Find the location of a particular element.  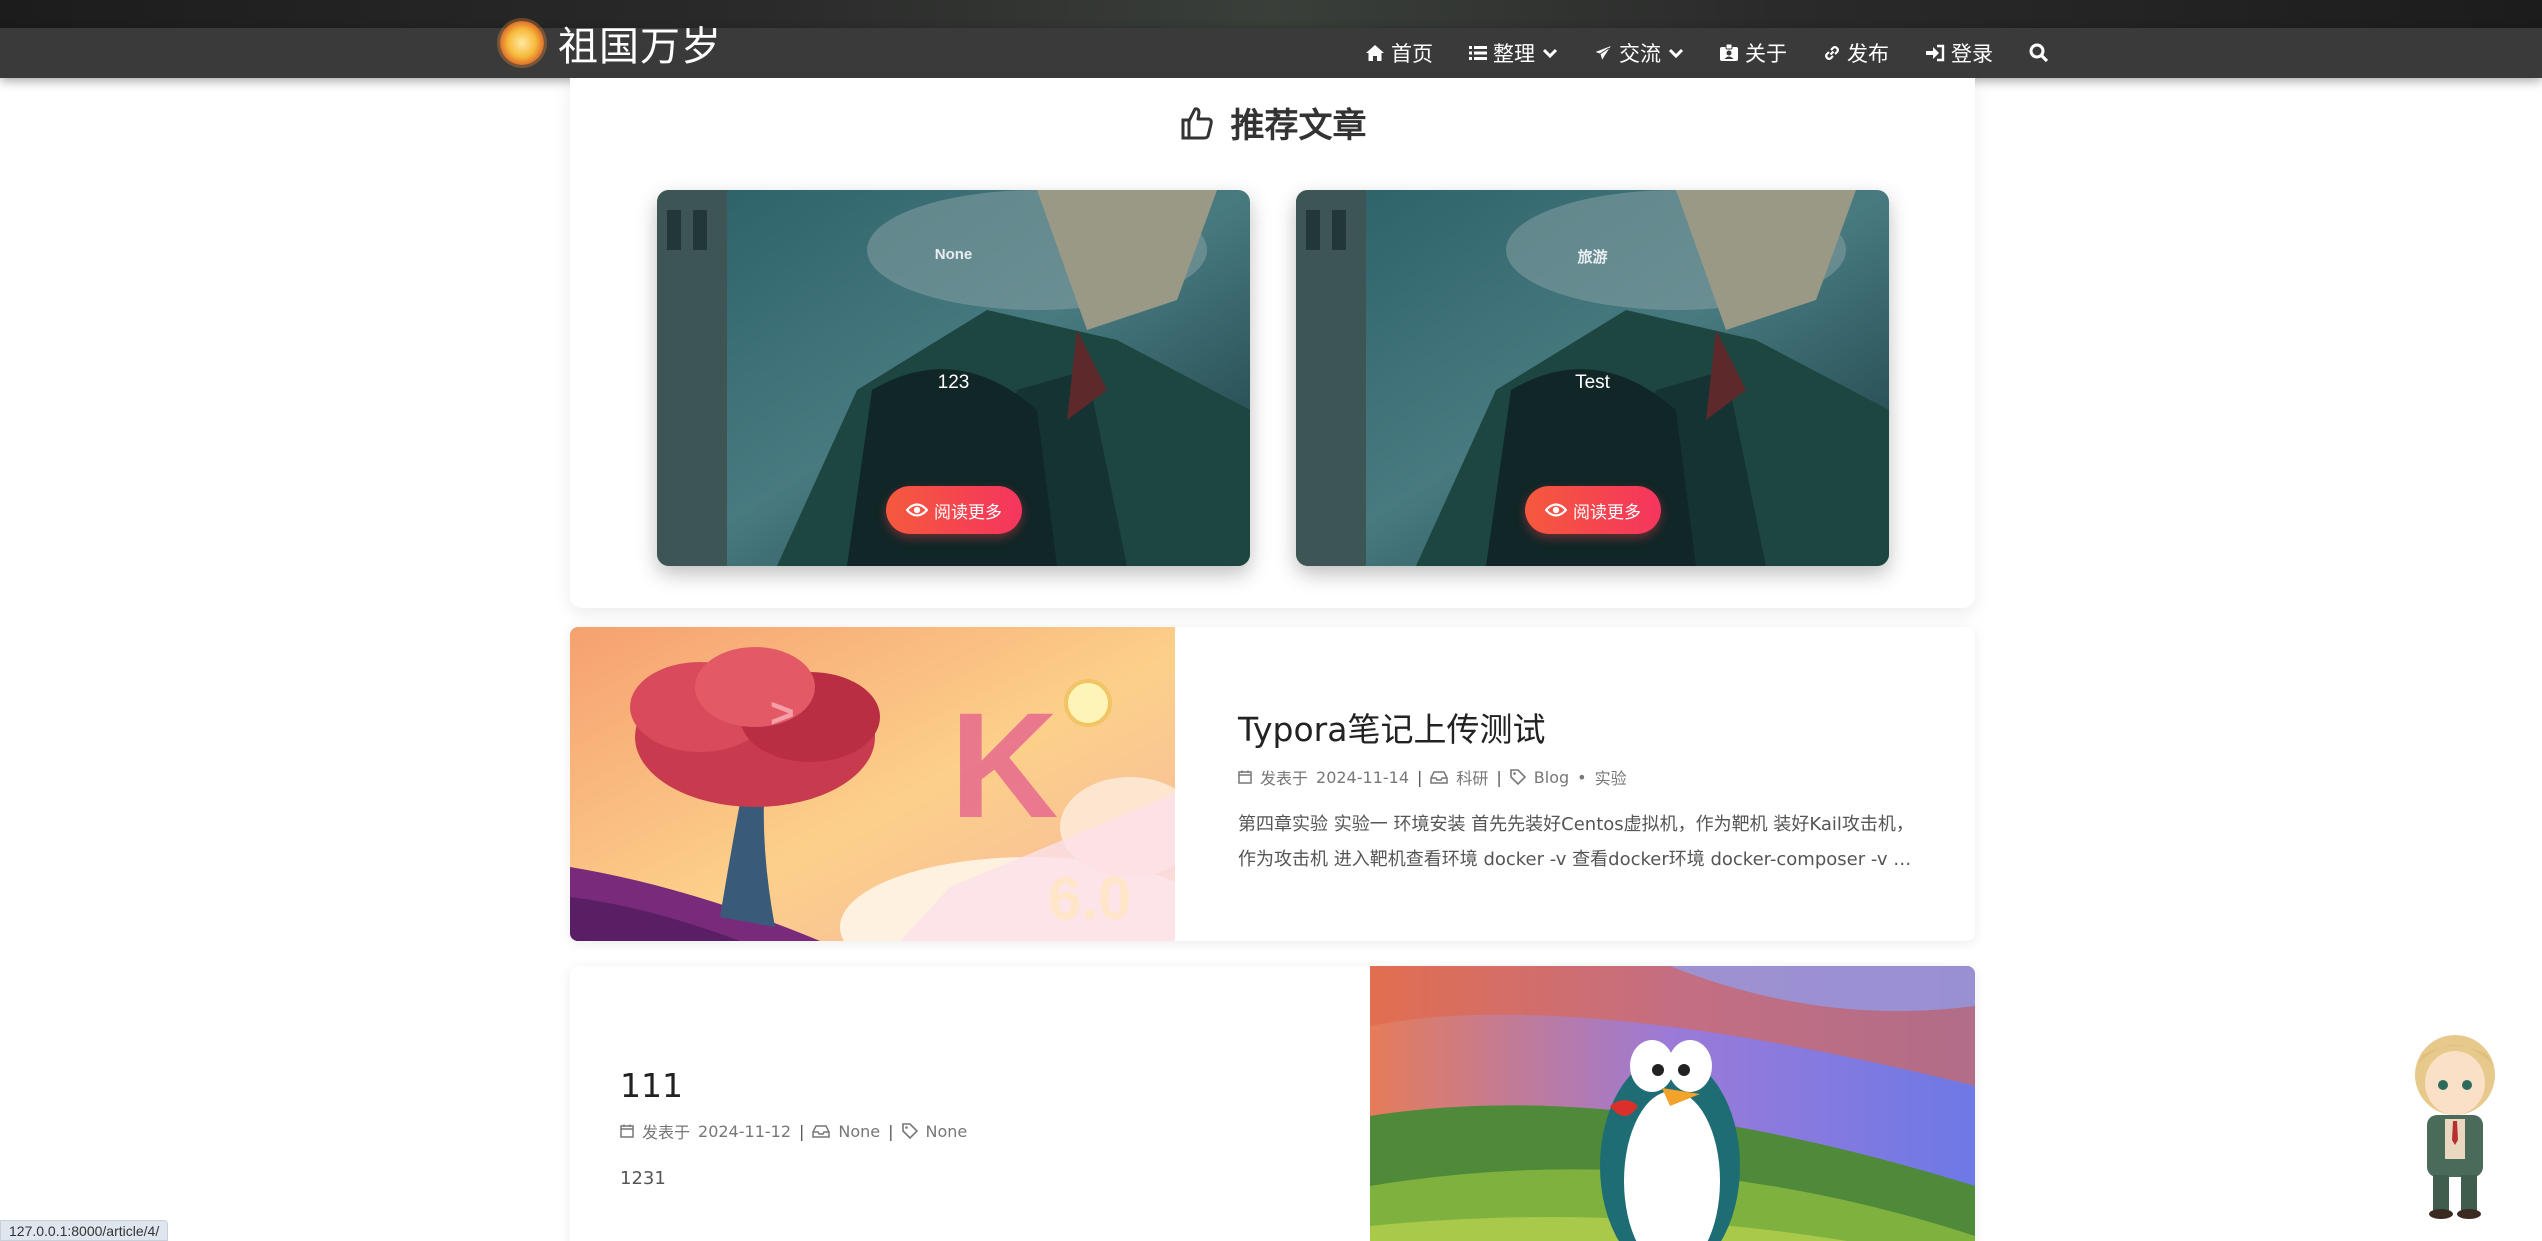

article-body: 111 发表于 2024-11-12 | None | None 1231 is located at coordinates (970, 1131).